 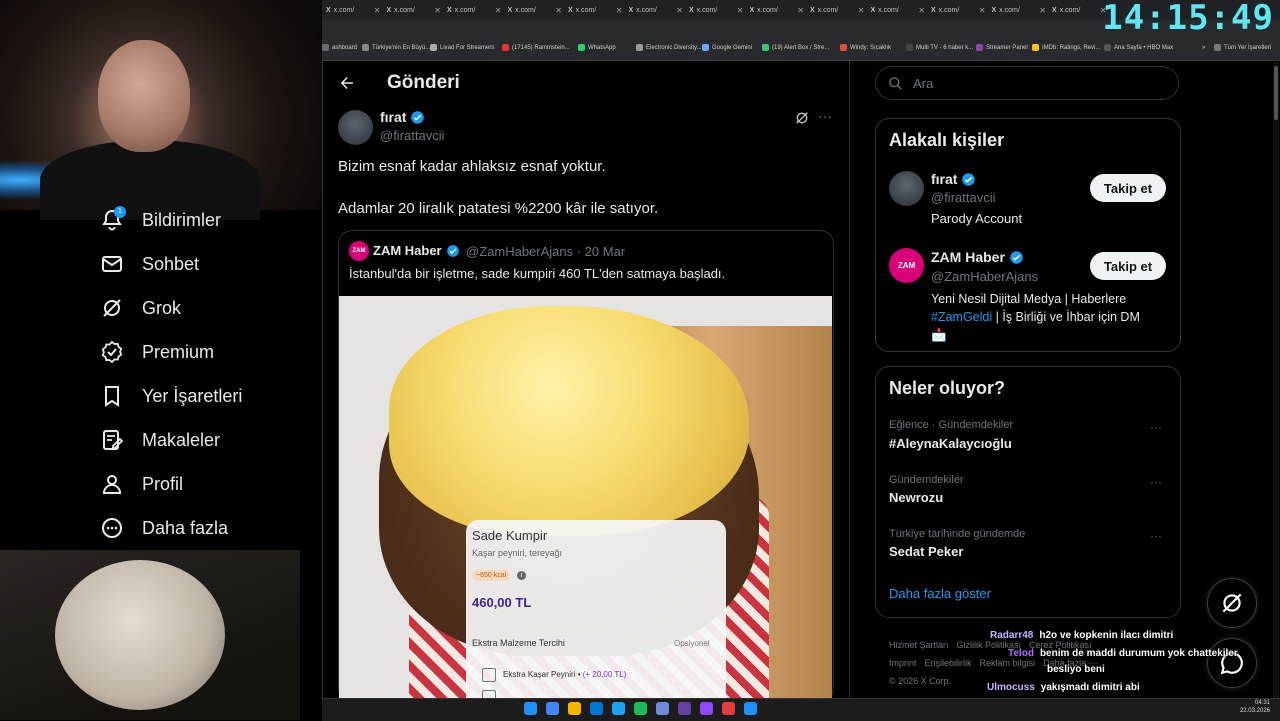 What do you see at coordinates (140, 308) in the screenshot?
I see `nav-item-grok: Grok` at bounding box center [140, 308].